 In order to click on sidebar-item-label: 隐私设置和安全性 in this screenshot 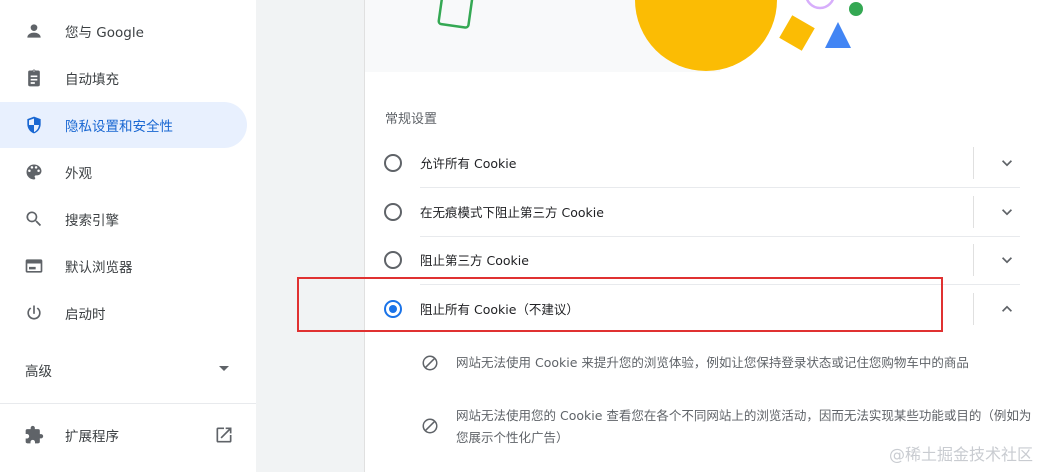, I will do `click(119, 127)`.